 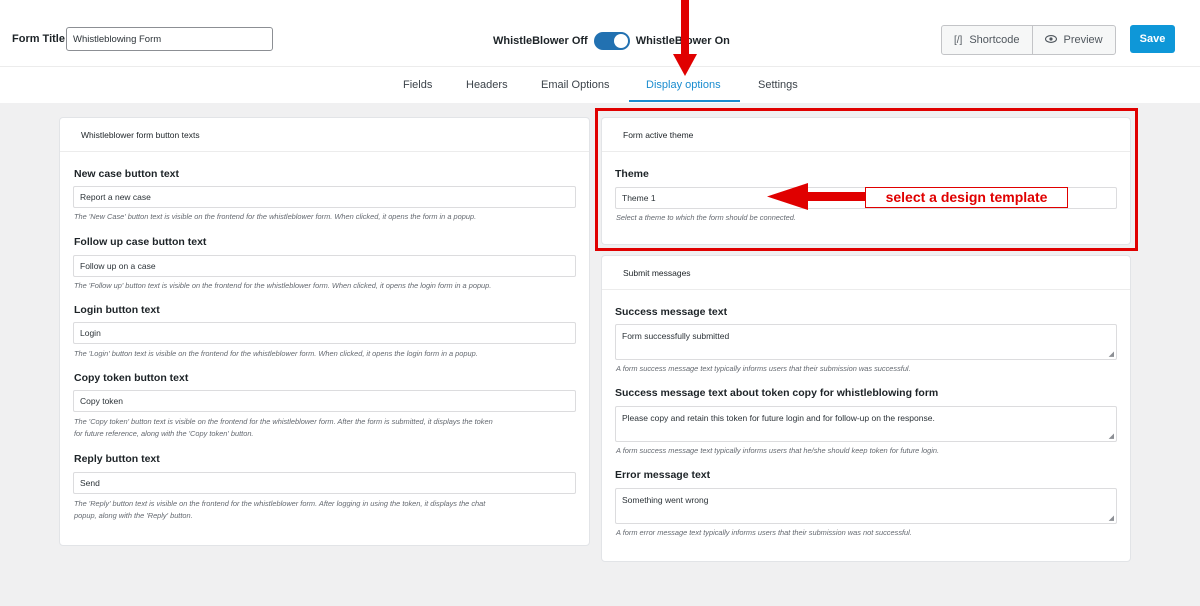 I want to click on annotation-arrows, so click(x=769, y=105).